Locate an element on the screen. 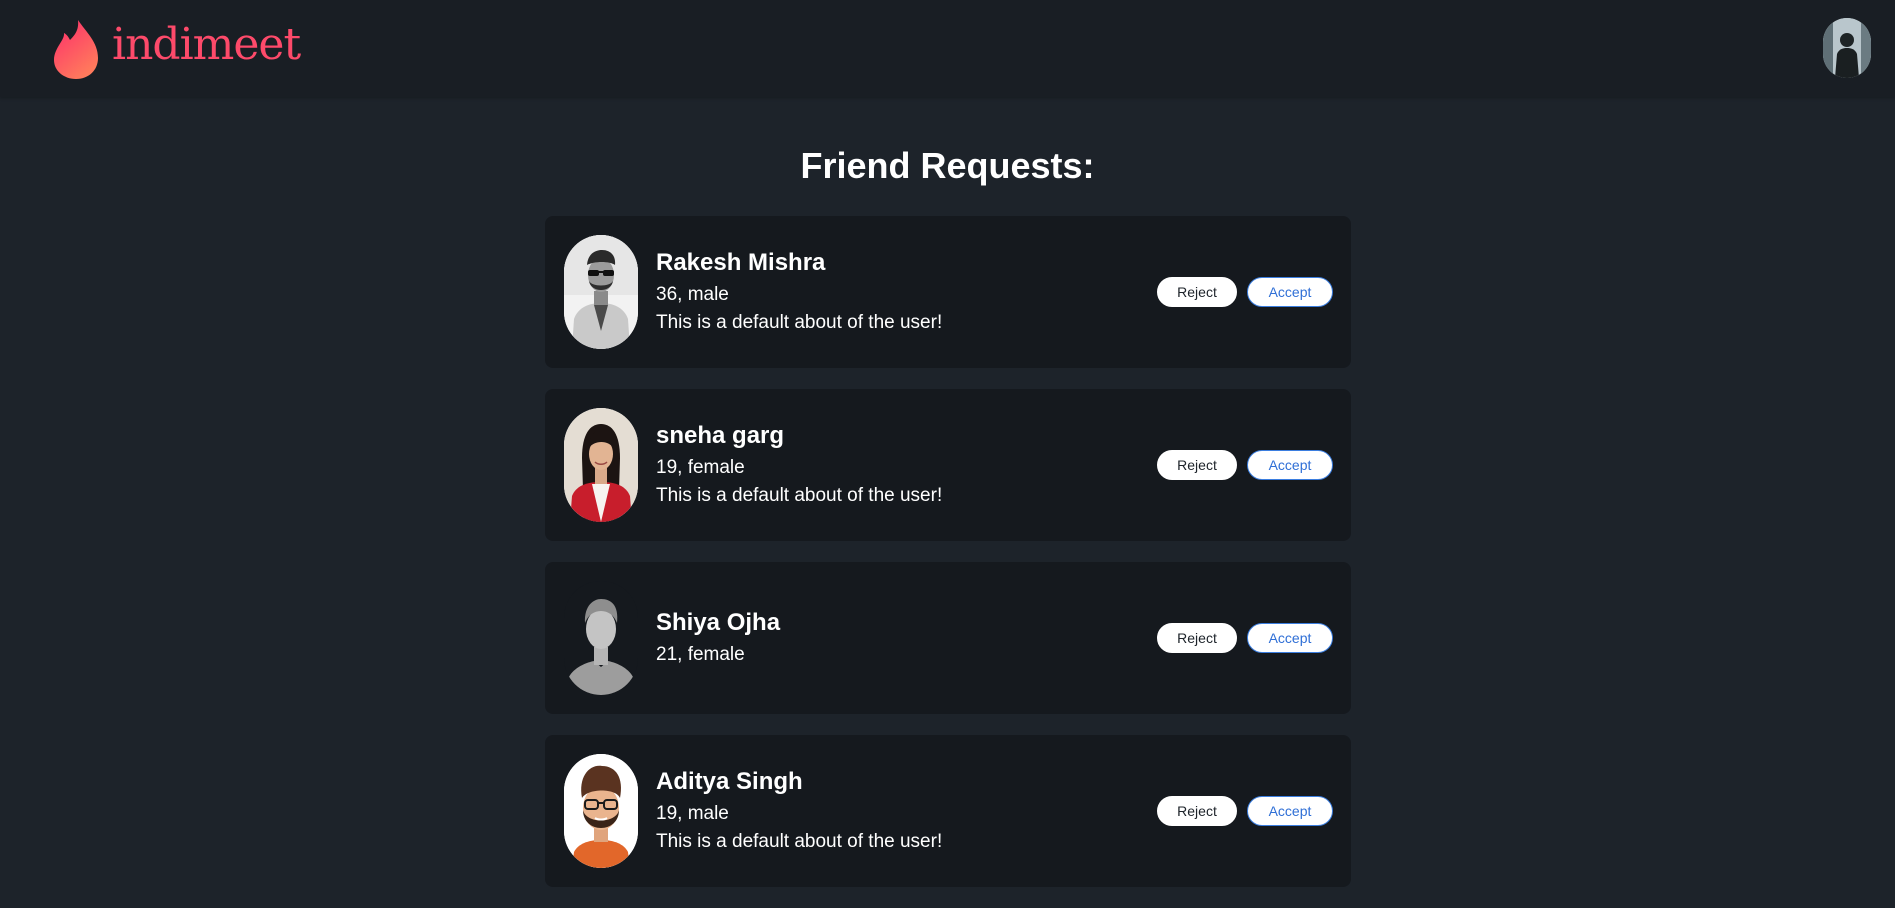  default-avatar-icon is located at coordinates (601, 638).